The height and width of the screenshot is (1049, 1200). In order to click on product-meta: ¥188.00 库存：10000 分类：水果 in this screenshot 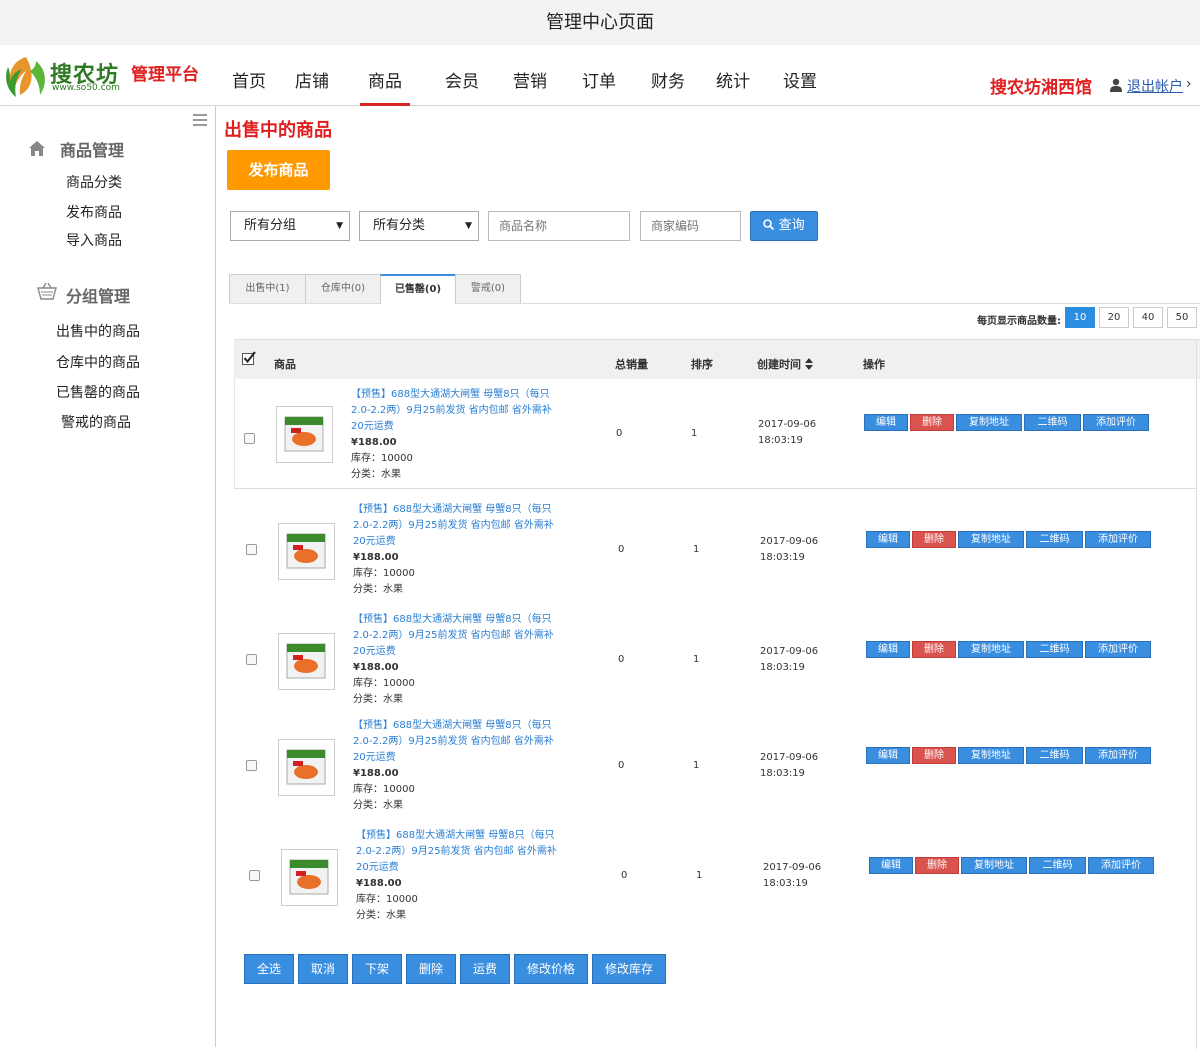, I will do `click(384, 790)`.